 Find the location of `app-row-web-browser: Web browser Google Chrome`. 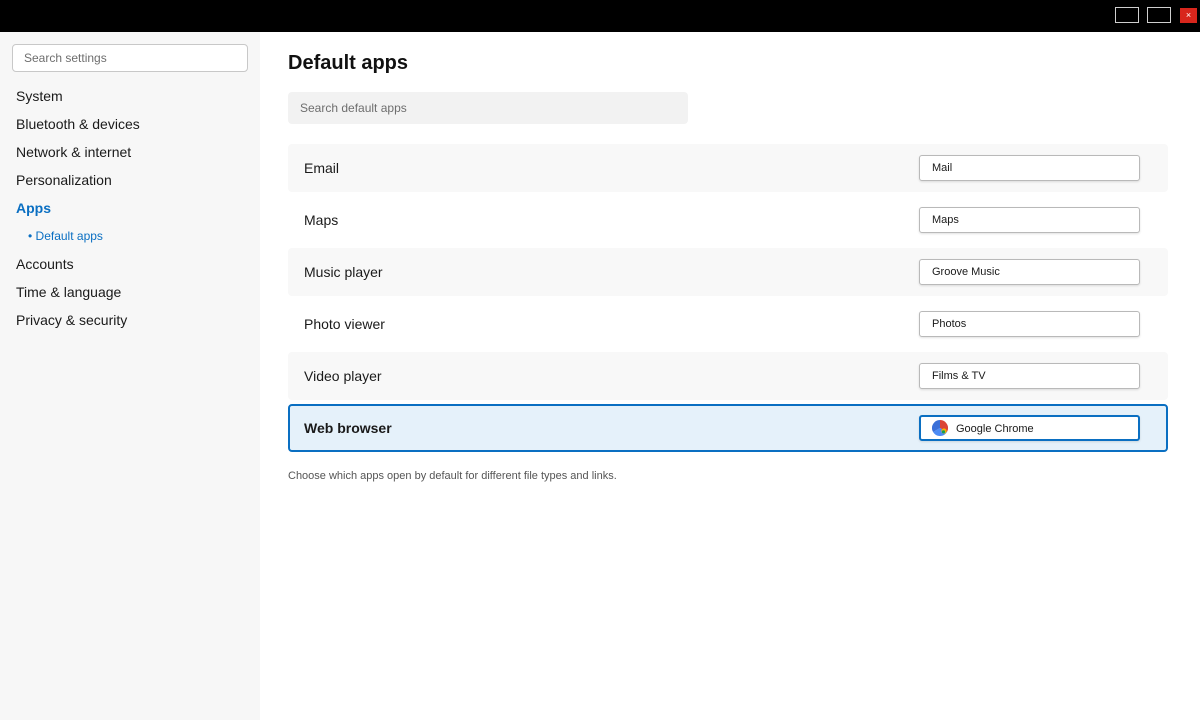

app-row-web-browser: Web browser Google Chrome is located at coordinates (728, 428).